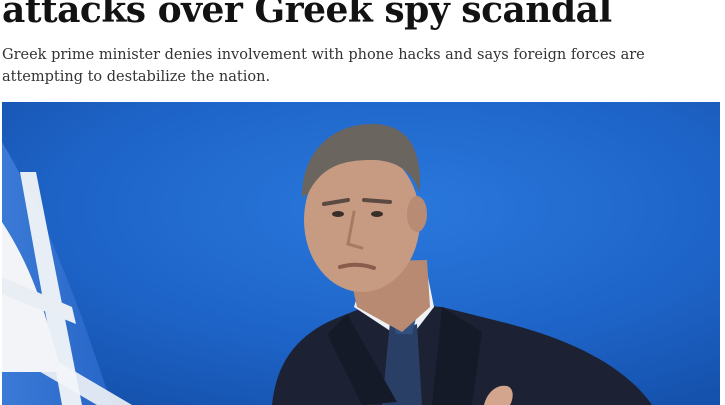 The image size is (725, 405). I want to click on page-right-margin, so click(722, 202).